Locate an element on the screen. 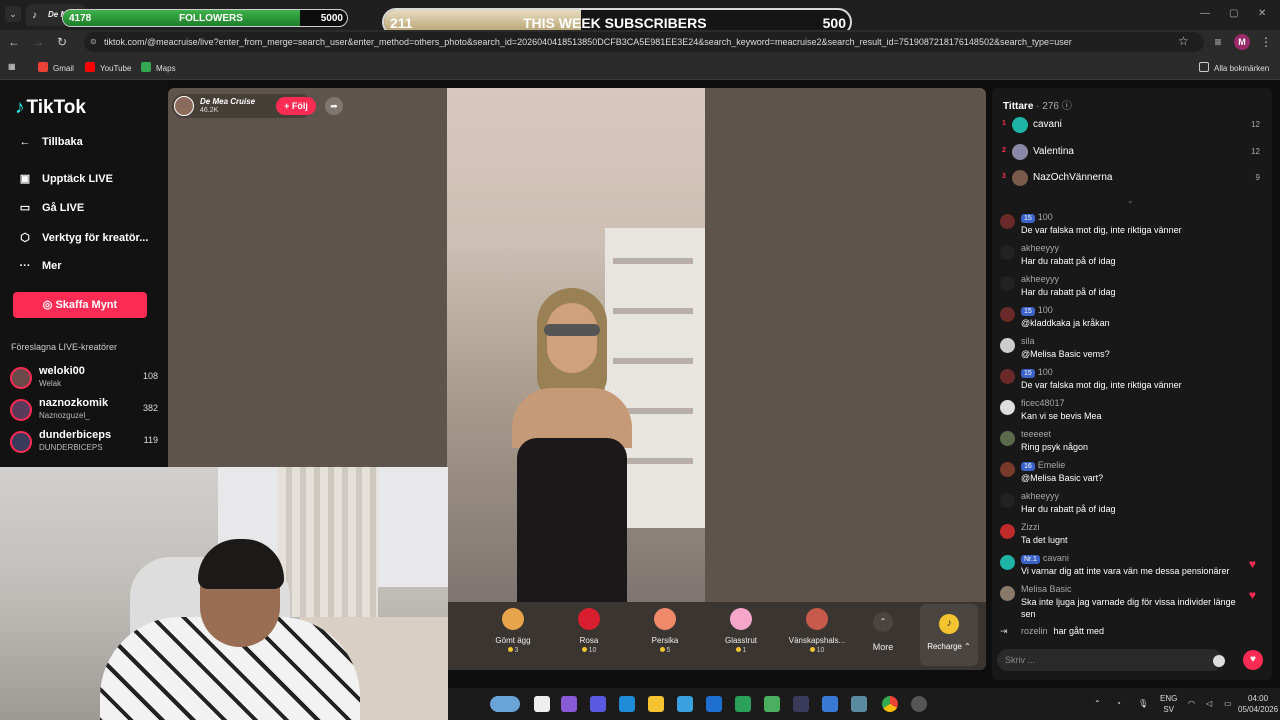  gift-item: Glasstrut 1 is located at coordinates (741, 631).